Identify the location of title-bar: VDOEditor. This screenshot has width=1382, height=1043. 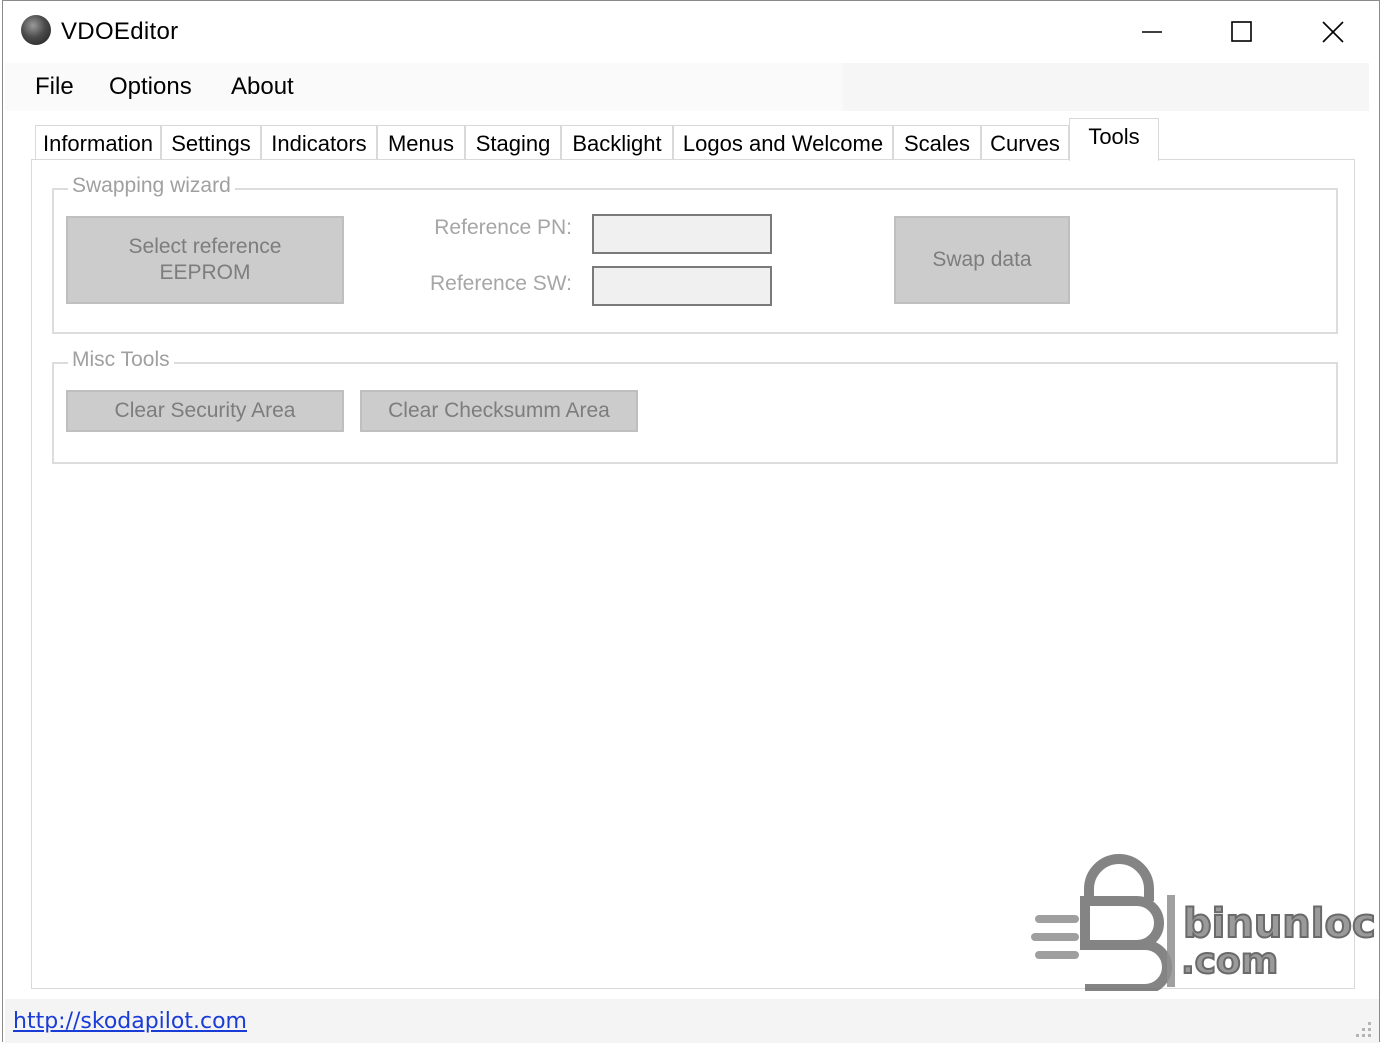
(691, 32).